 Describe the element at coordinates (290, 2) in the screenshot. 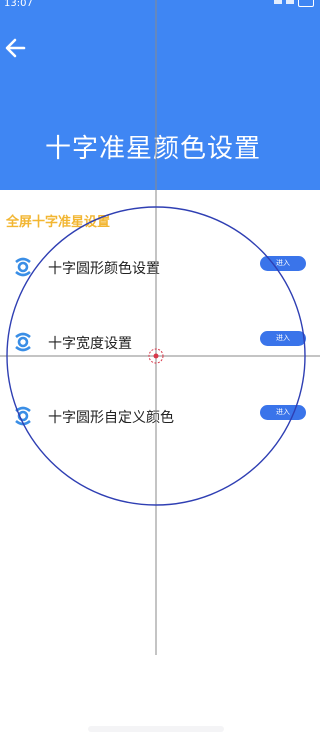

I see `wifi-icon` at that location.